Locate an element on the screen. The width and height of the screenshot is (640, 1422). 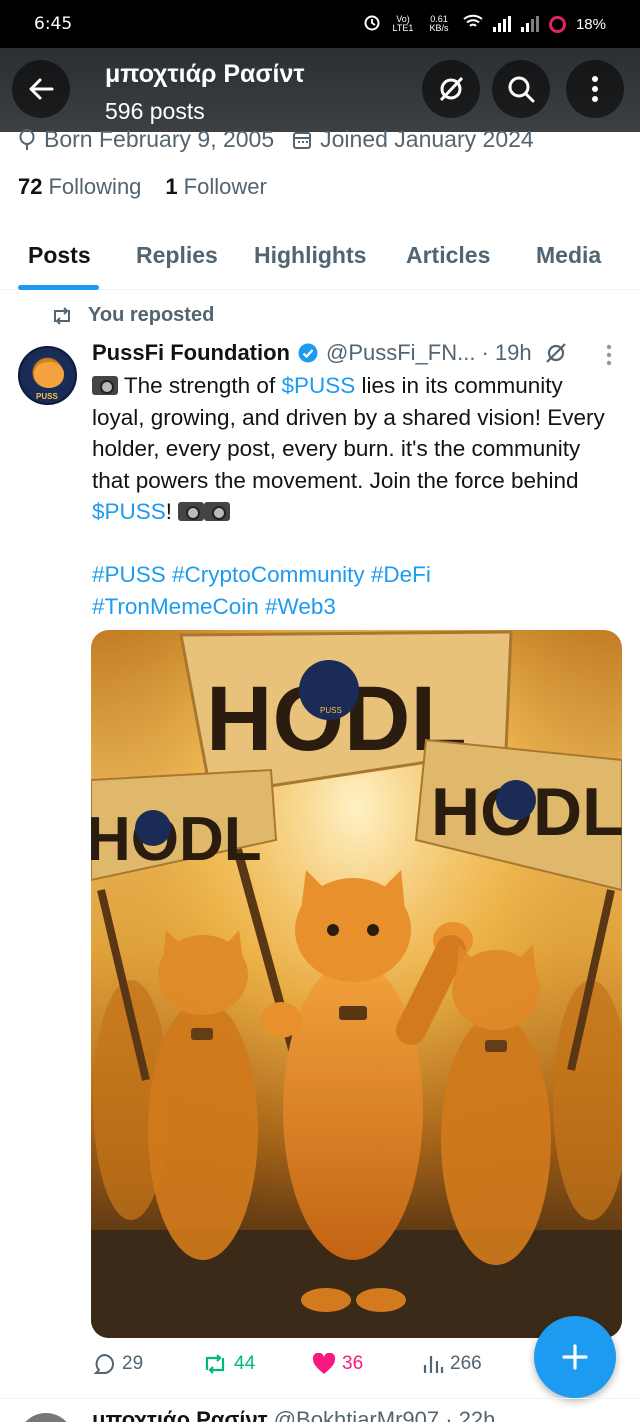
author-avatar: PUSS is located at coordinates (47, 375).